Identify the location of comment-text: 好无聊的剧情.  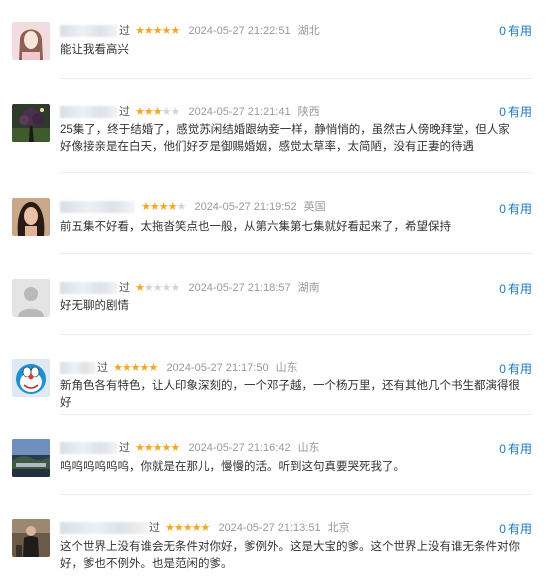
(94, 306).